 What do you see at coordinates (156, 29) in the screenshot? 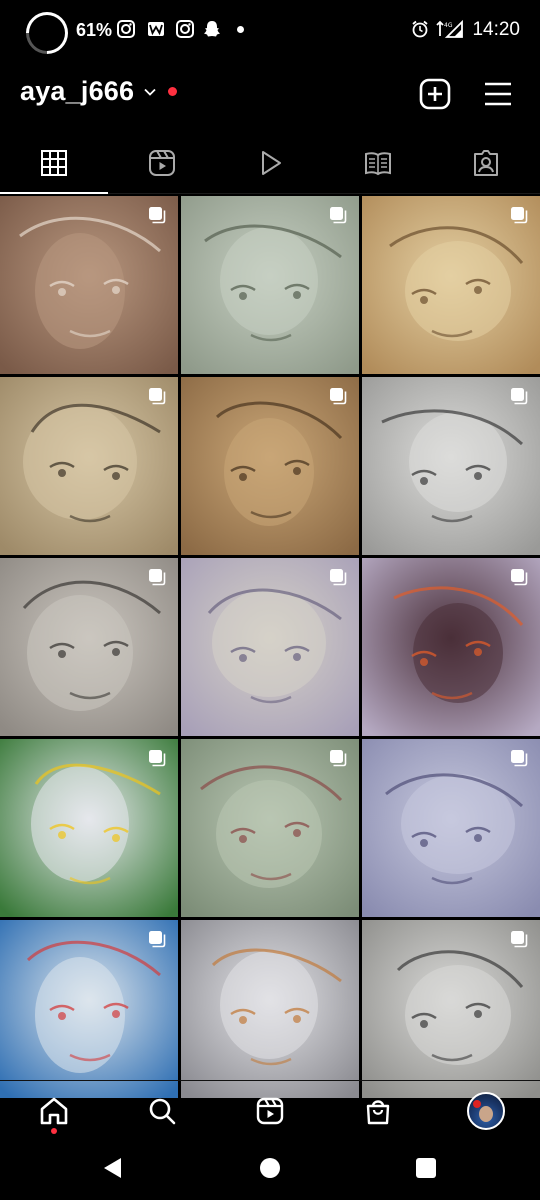
I see `w-app-icon` at bounding box center [156, 29].